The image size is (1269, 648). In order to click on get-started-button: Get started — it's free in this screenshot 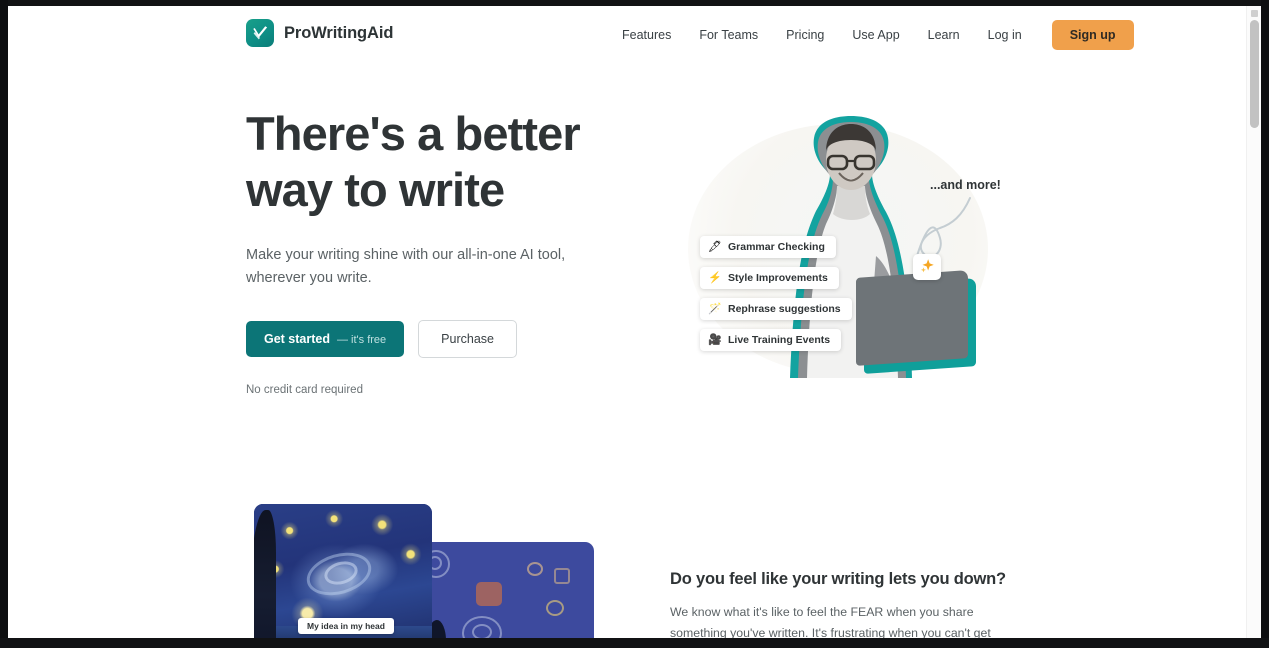, I will do `click(325, 339)`.